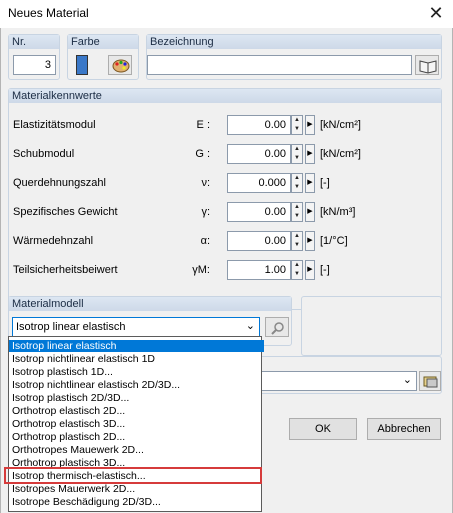 The width and height of the screenshot is (453, 513). What do you see at coordinates (150, 304) in the screenshot?
I see `materialmodell-title: Materialmodell` at bounding box center [150, 304].